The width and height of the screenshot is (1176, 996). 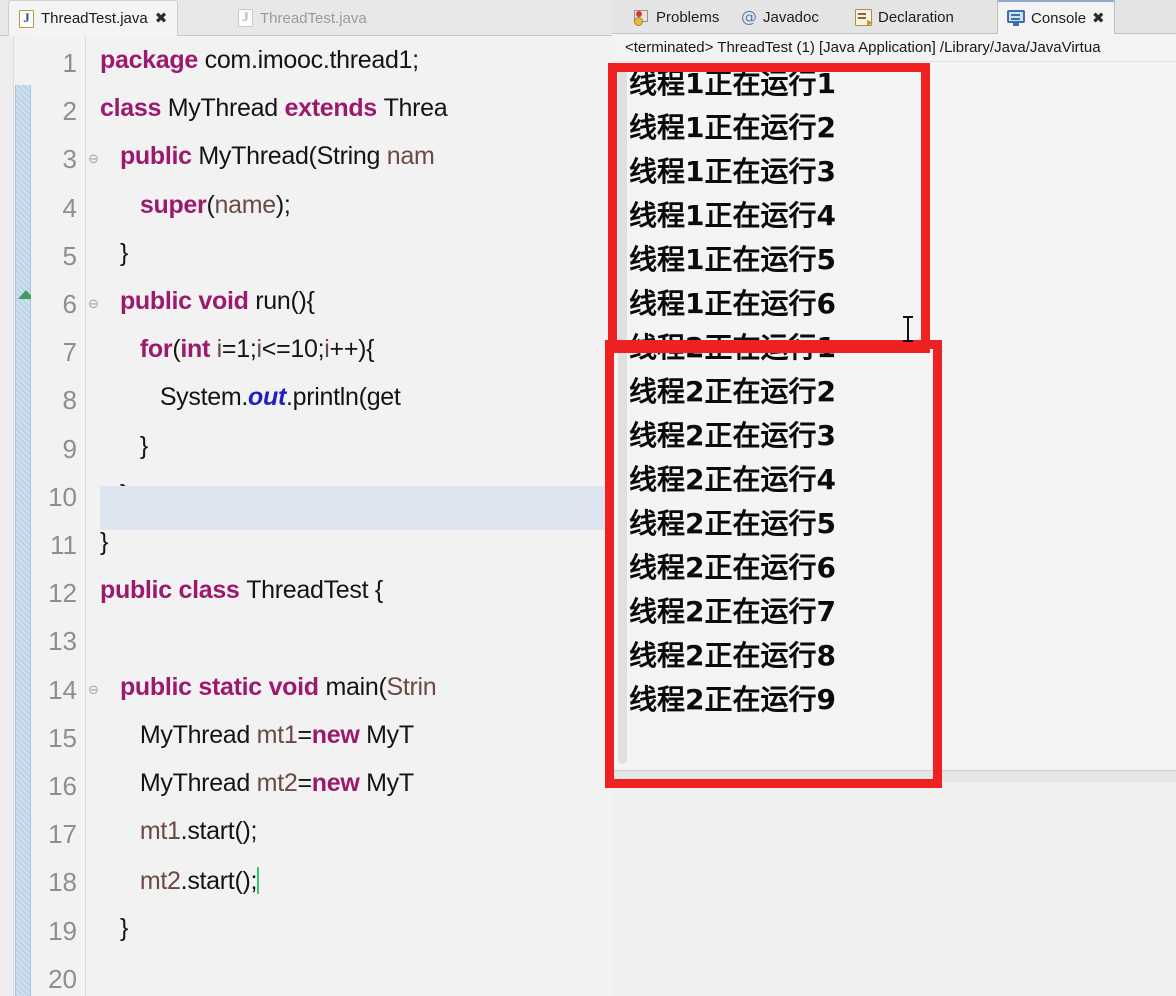 What do you see at coordinates (732, 391) in the screenshot?
I see `console-output-line: 线程2正在运行2` at bounding box center [732, 391].